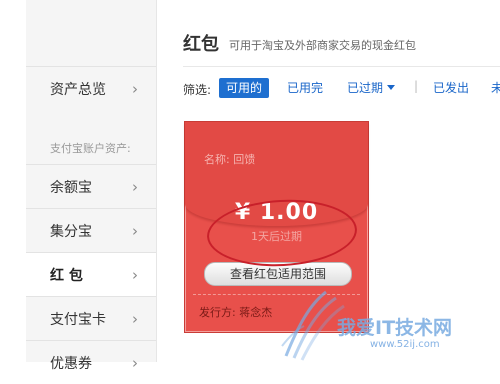  I want to click on sidebar-item-yuebao: 余额宝 ›, so click(91, 186).